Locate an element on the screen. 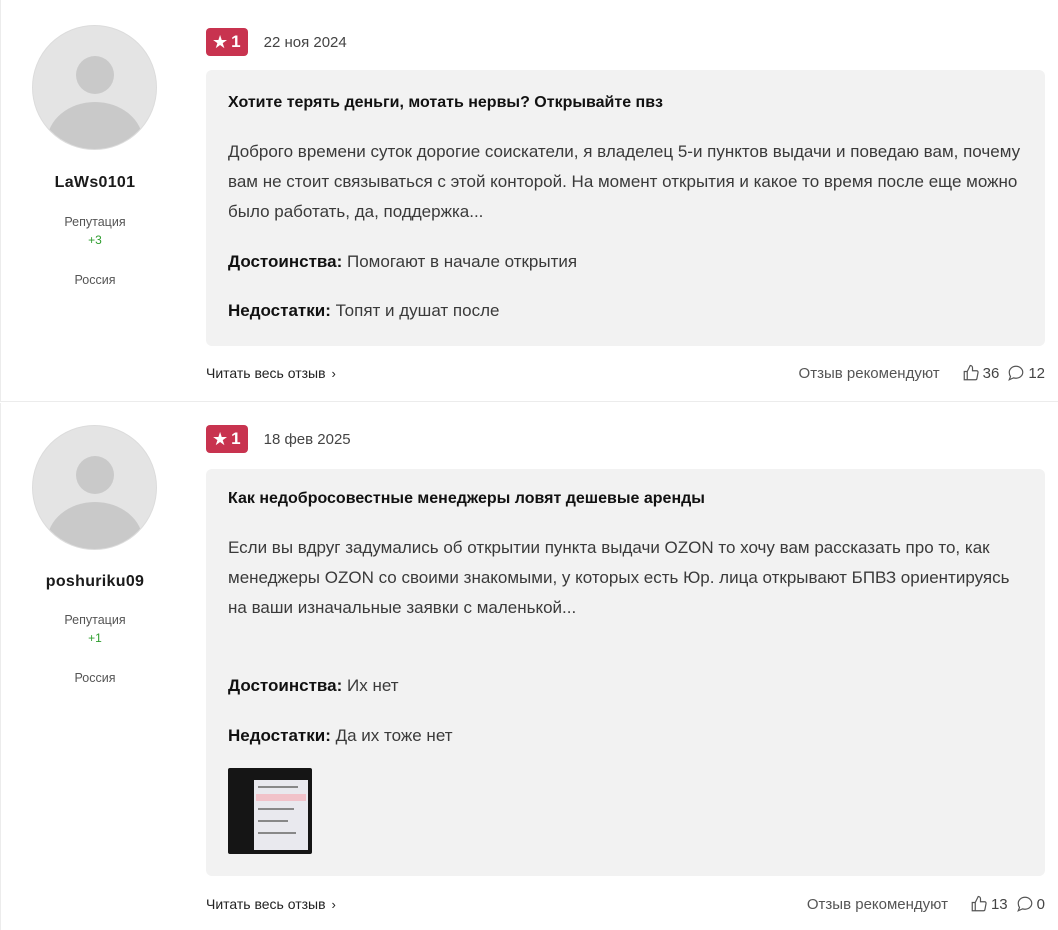 This screenshot has width=1058, height=930. cons-text: Да их тоже нет is located at coordinates (394, 735).